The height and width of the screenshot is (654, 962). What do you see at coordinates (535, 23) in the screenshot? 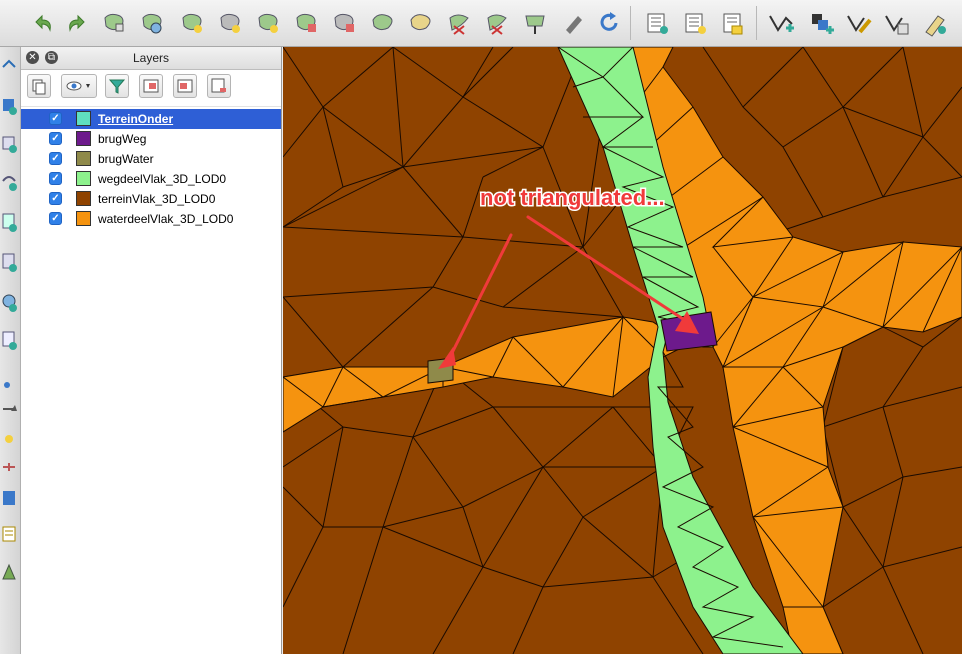
I see `split-parts-icon` at bounding box center [535, 23].